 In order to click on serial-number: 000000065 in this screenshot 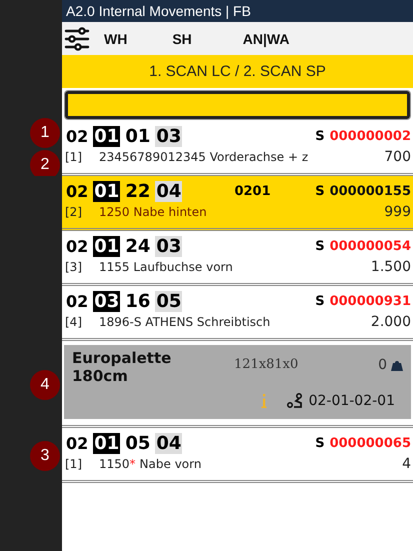, I will do `click(370, 443)`.